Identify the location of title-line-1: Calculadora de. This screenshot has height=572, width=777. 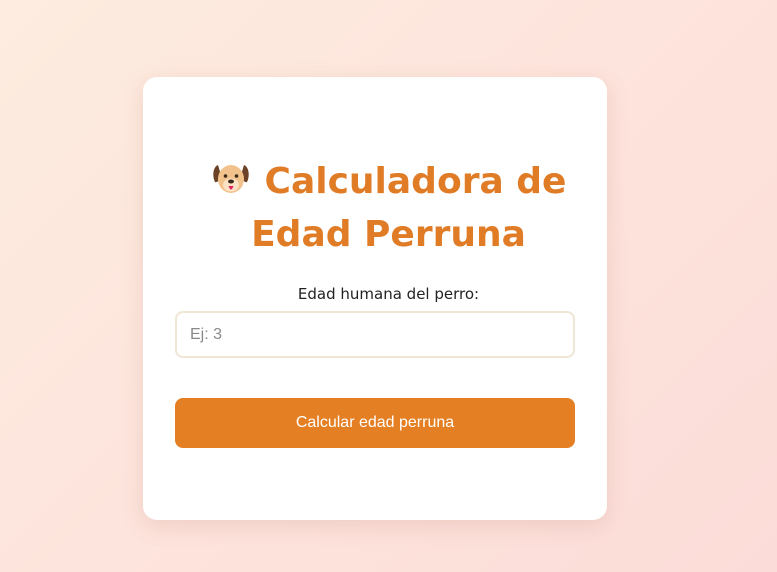
(388, 181).